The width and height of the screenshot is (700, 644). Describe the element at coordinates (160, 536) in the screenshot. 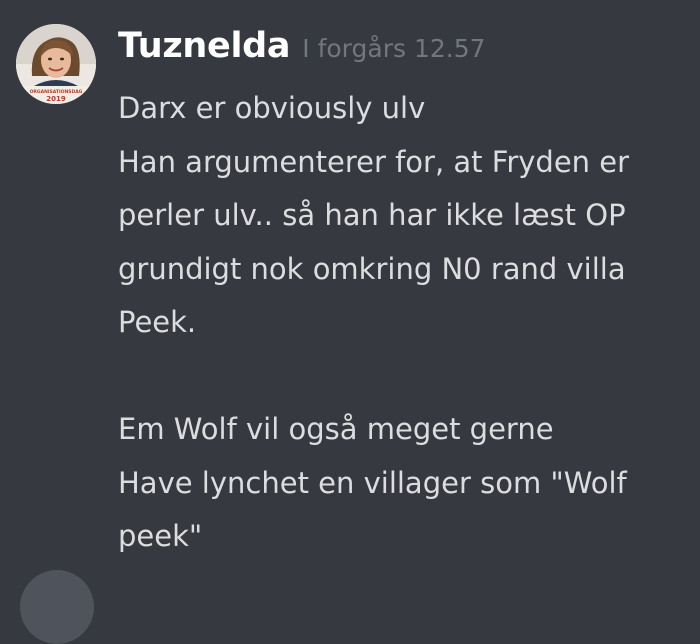

I see `message-line: peek"` at that location.